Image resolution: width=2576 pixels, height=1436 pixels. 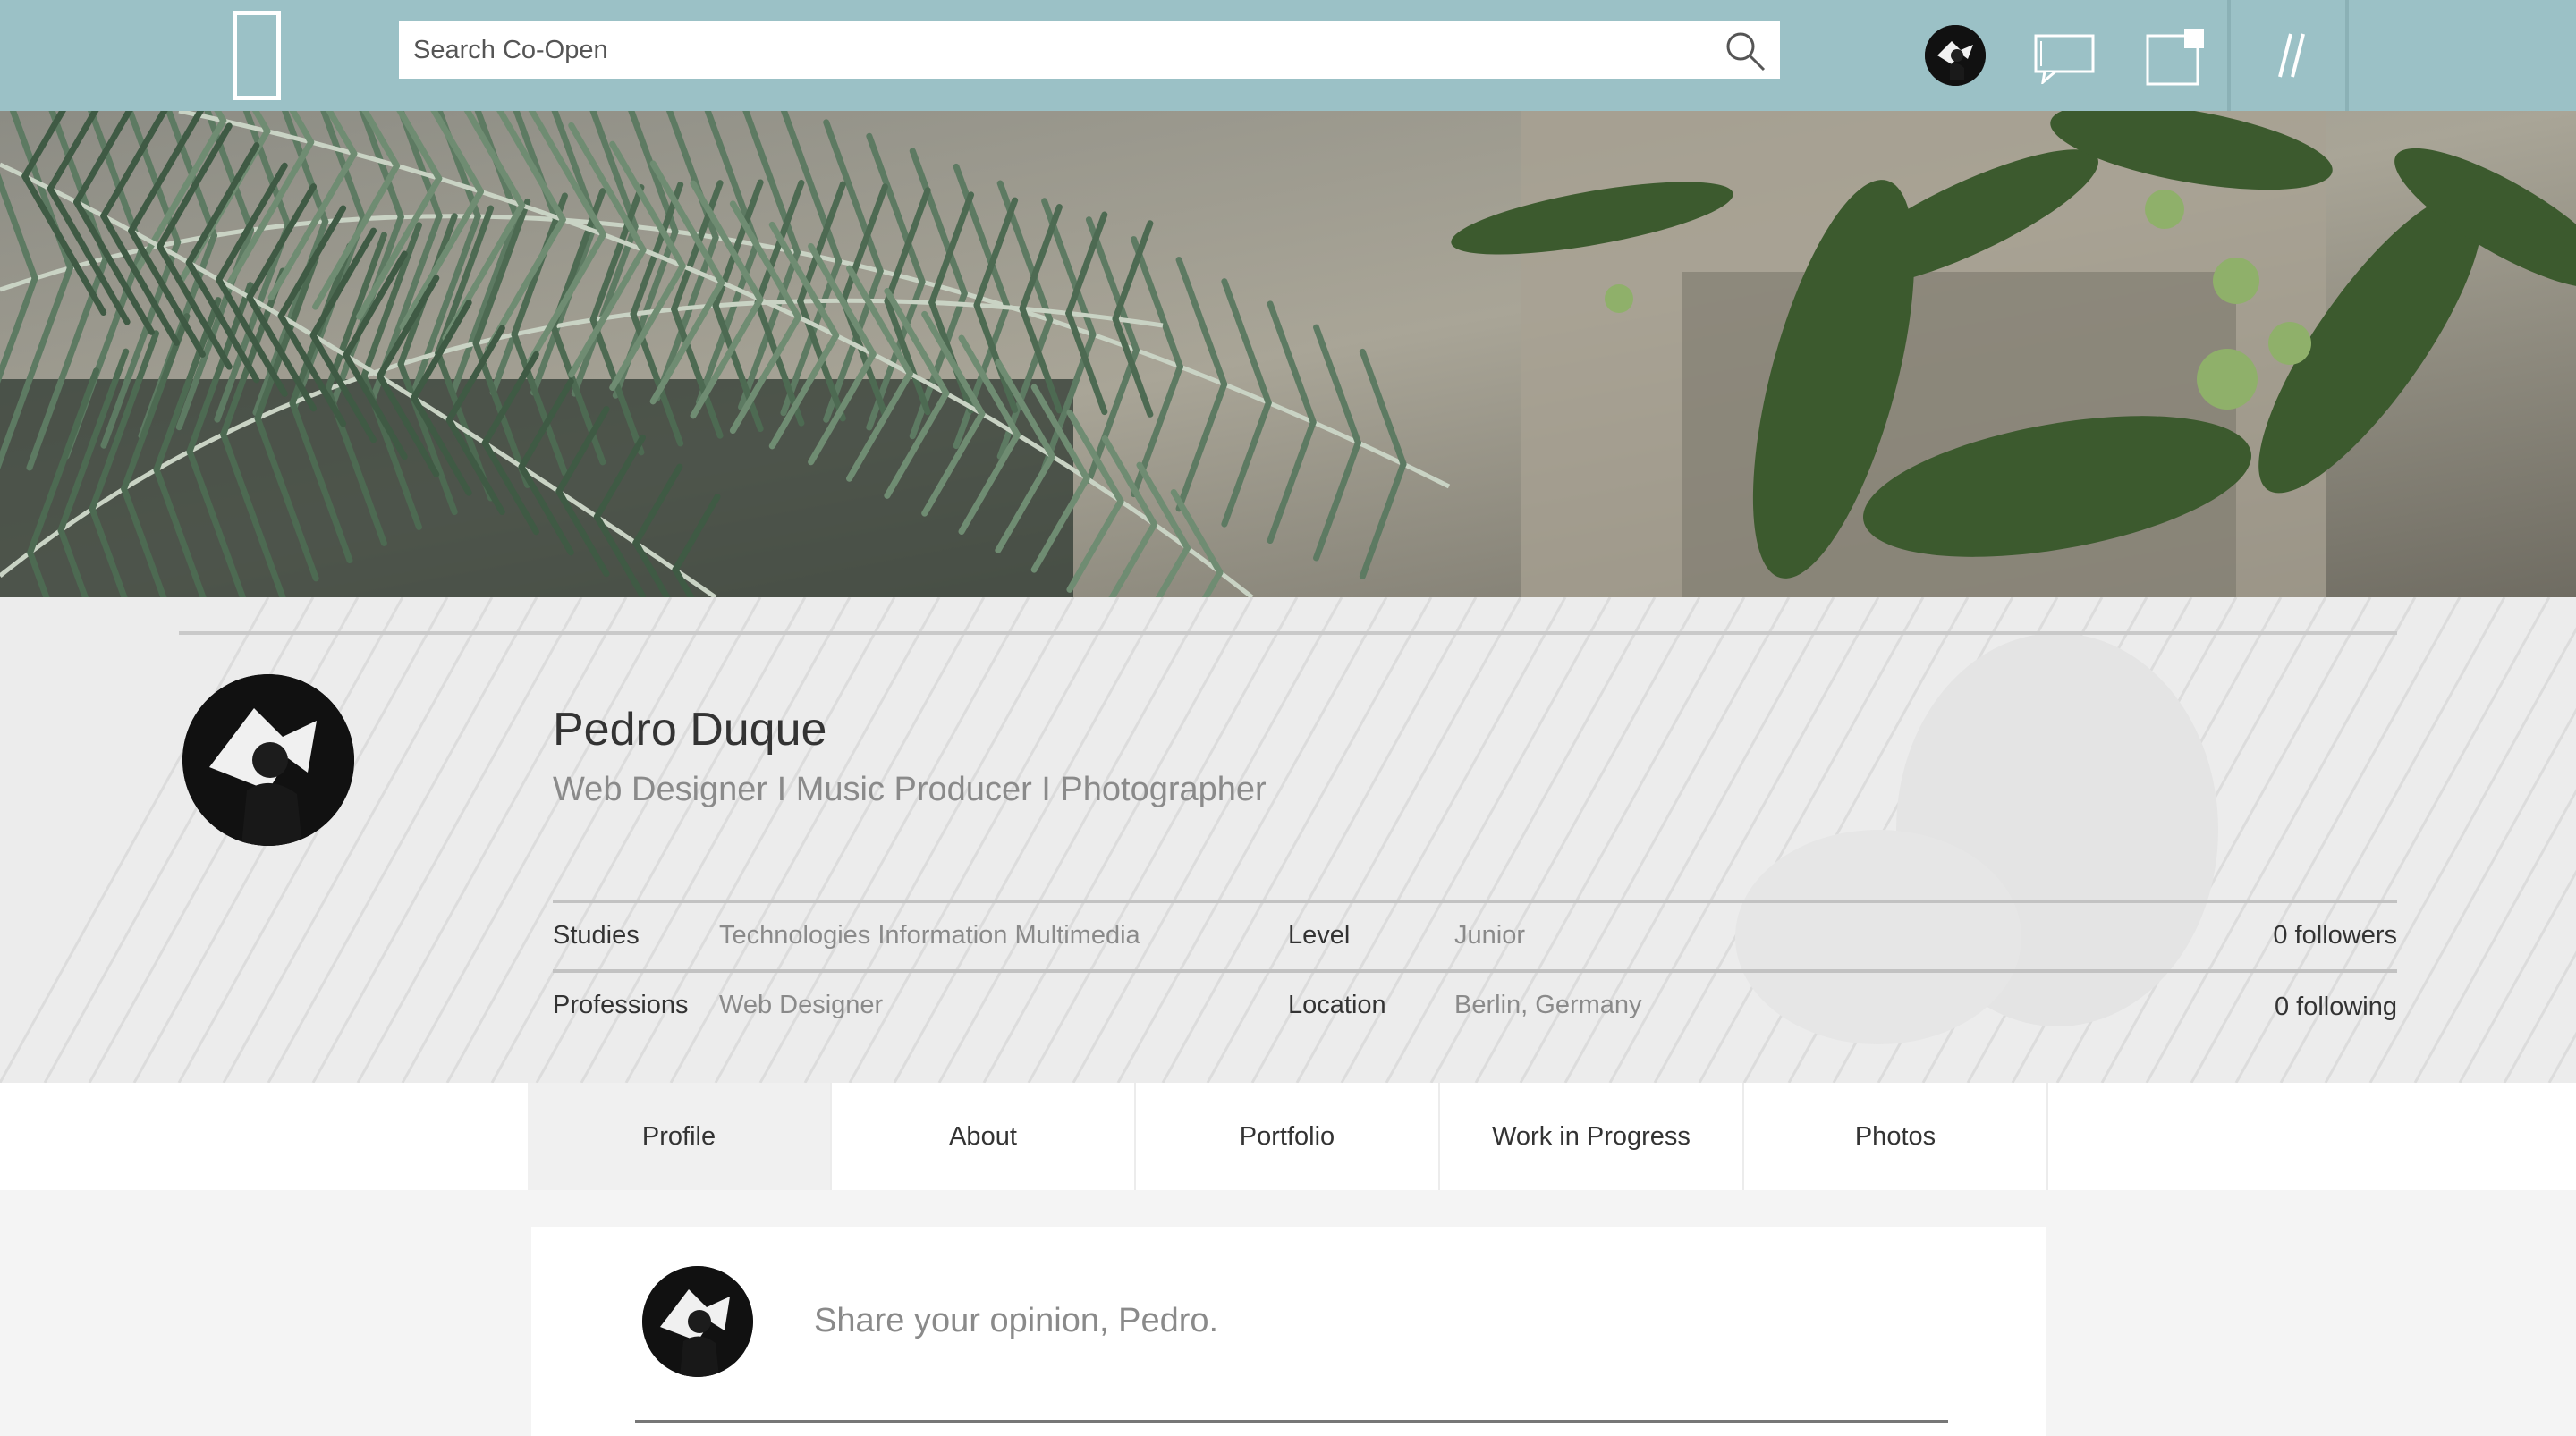 I want to click on tab-about: About, so click(x=984, y=1136).